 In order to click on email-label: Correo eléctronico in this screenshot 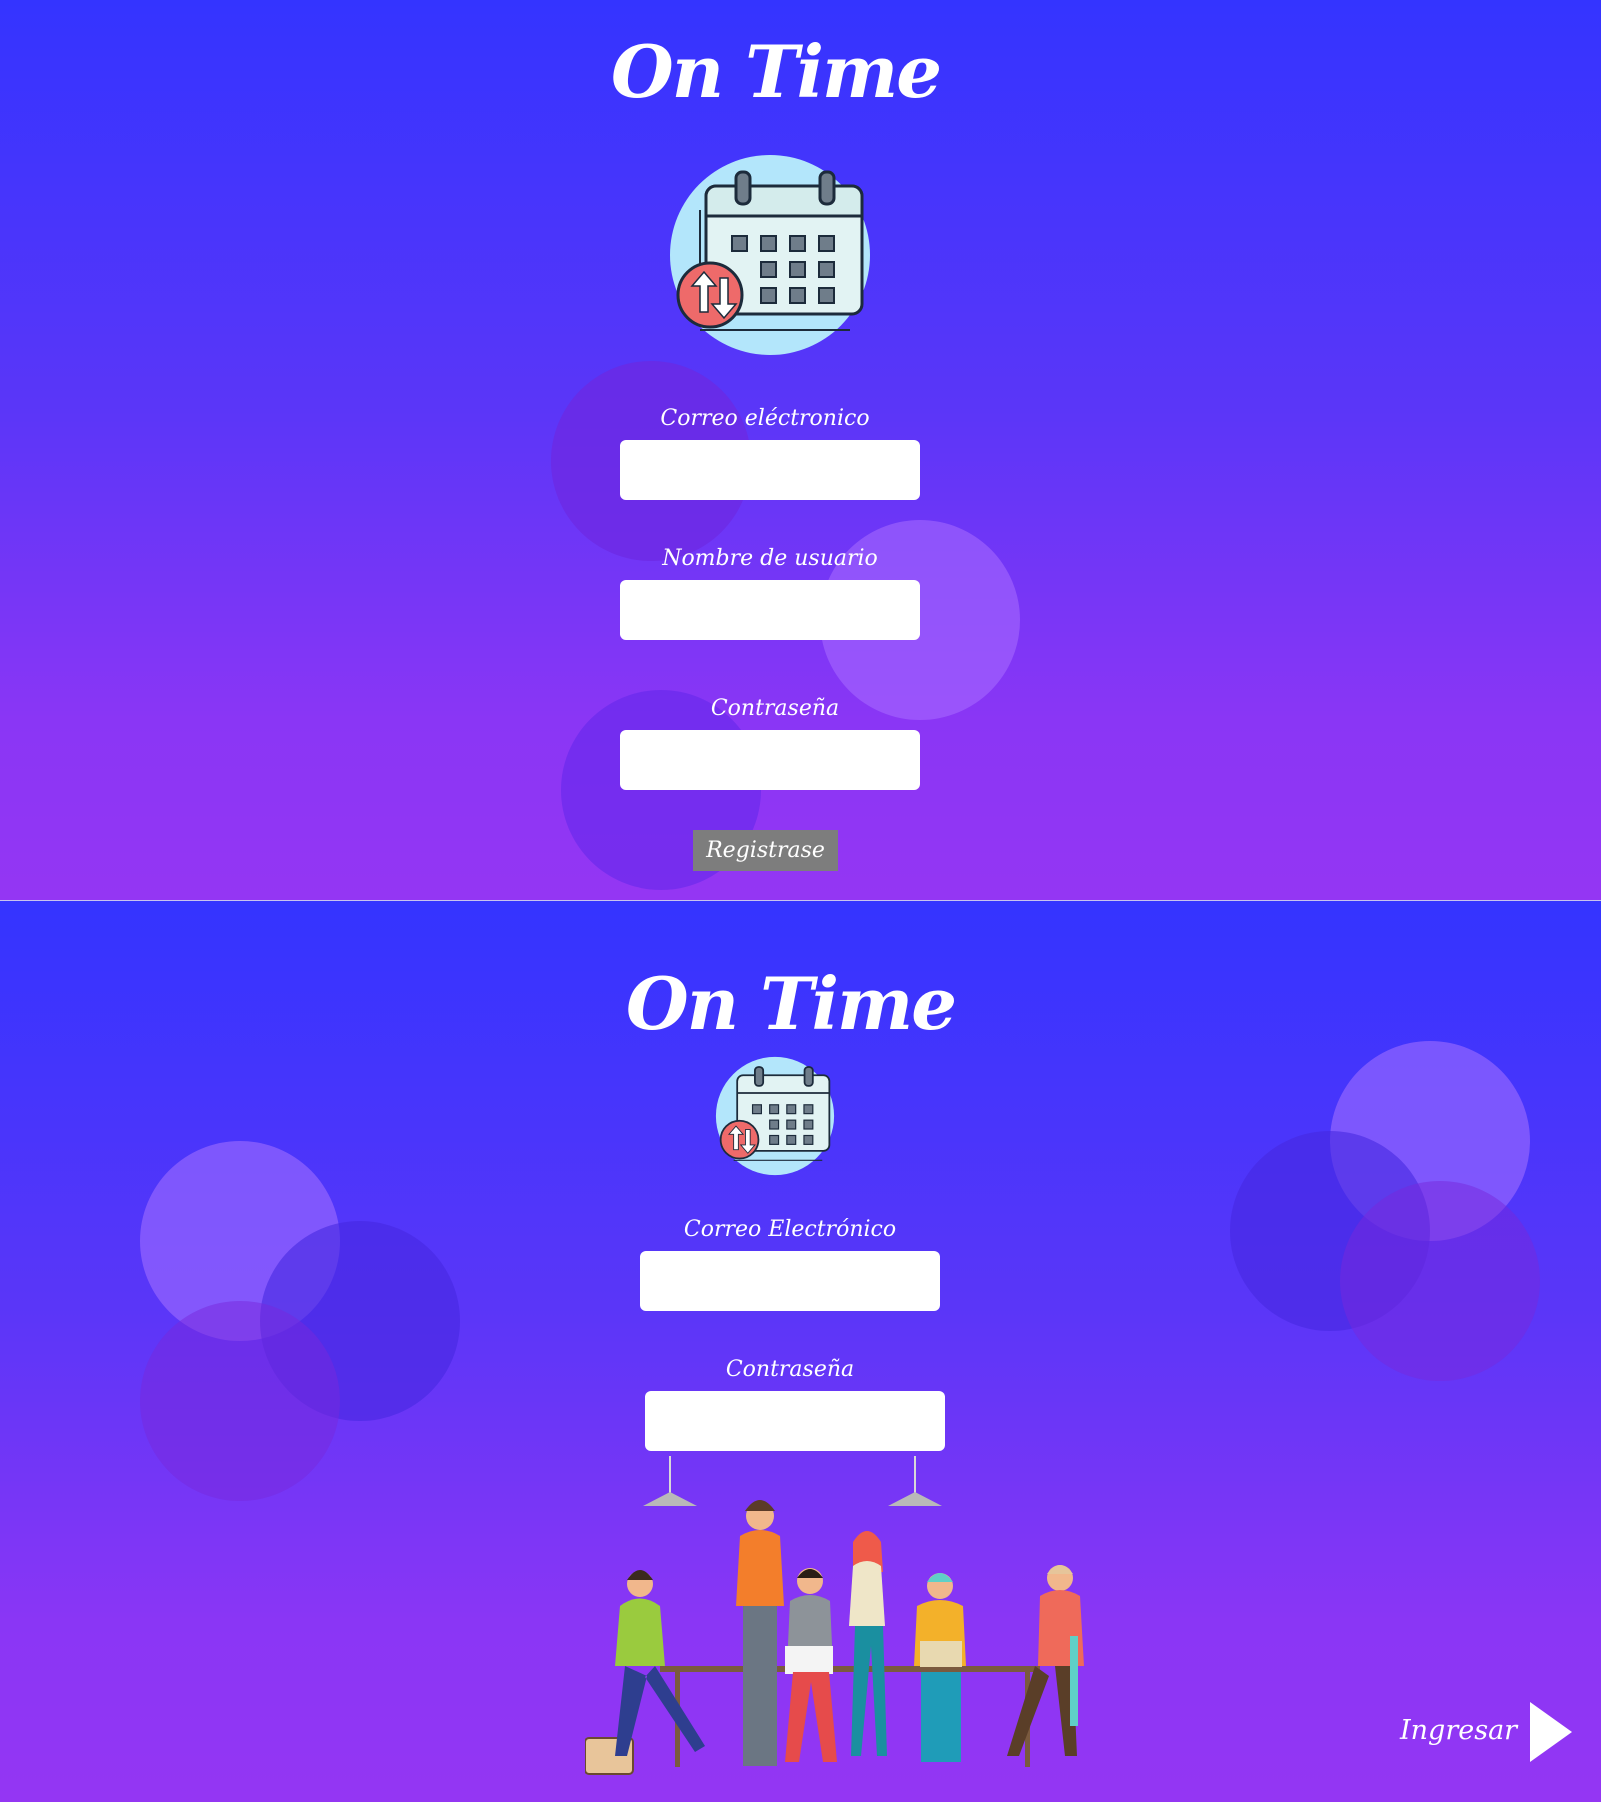, I will do `click(765, 418)`.